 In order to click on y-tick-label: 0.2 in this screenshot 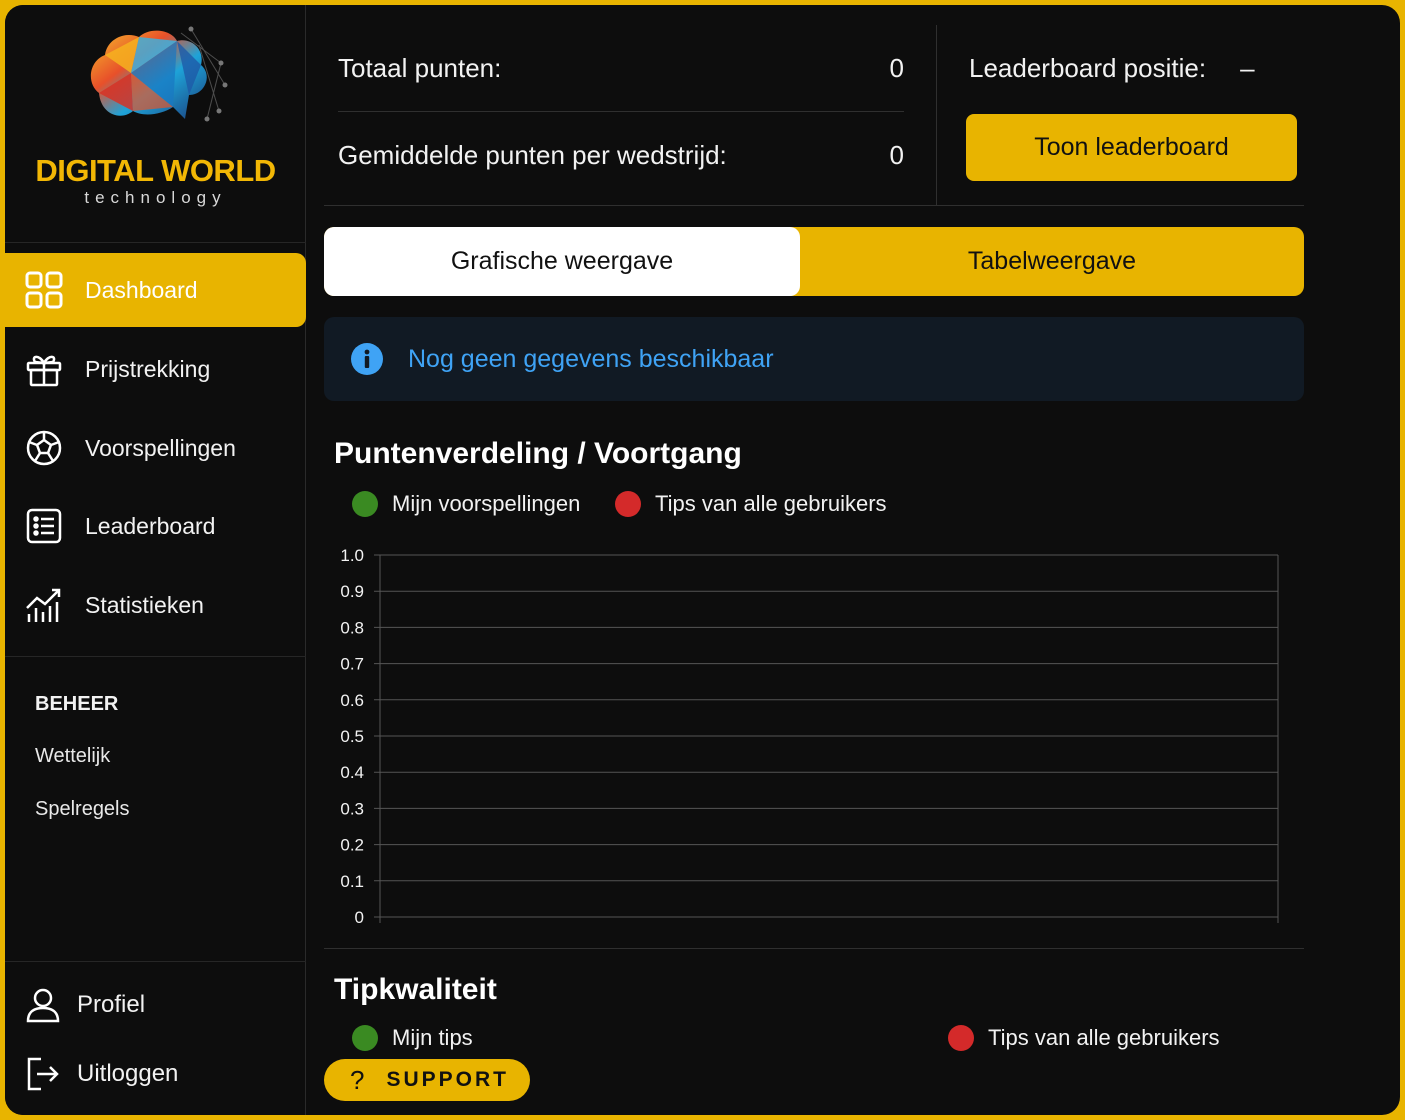, I will do `click(352, 845)`.